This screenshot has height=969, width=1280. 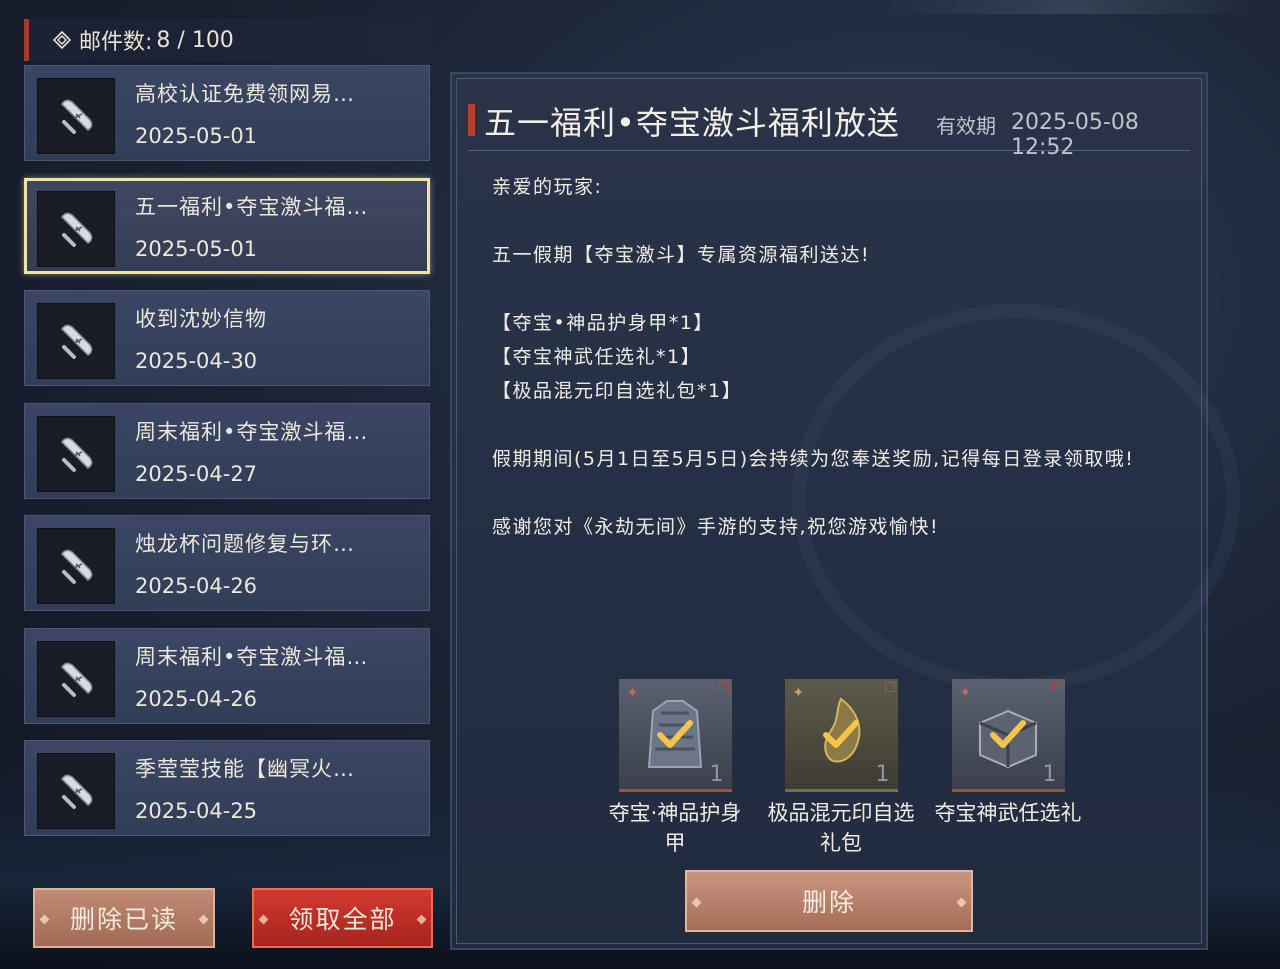 I want to click on title-accent-bar, so click(x=471, y=120).